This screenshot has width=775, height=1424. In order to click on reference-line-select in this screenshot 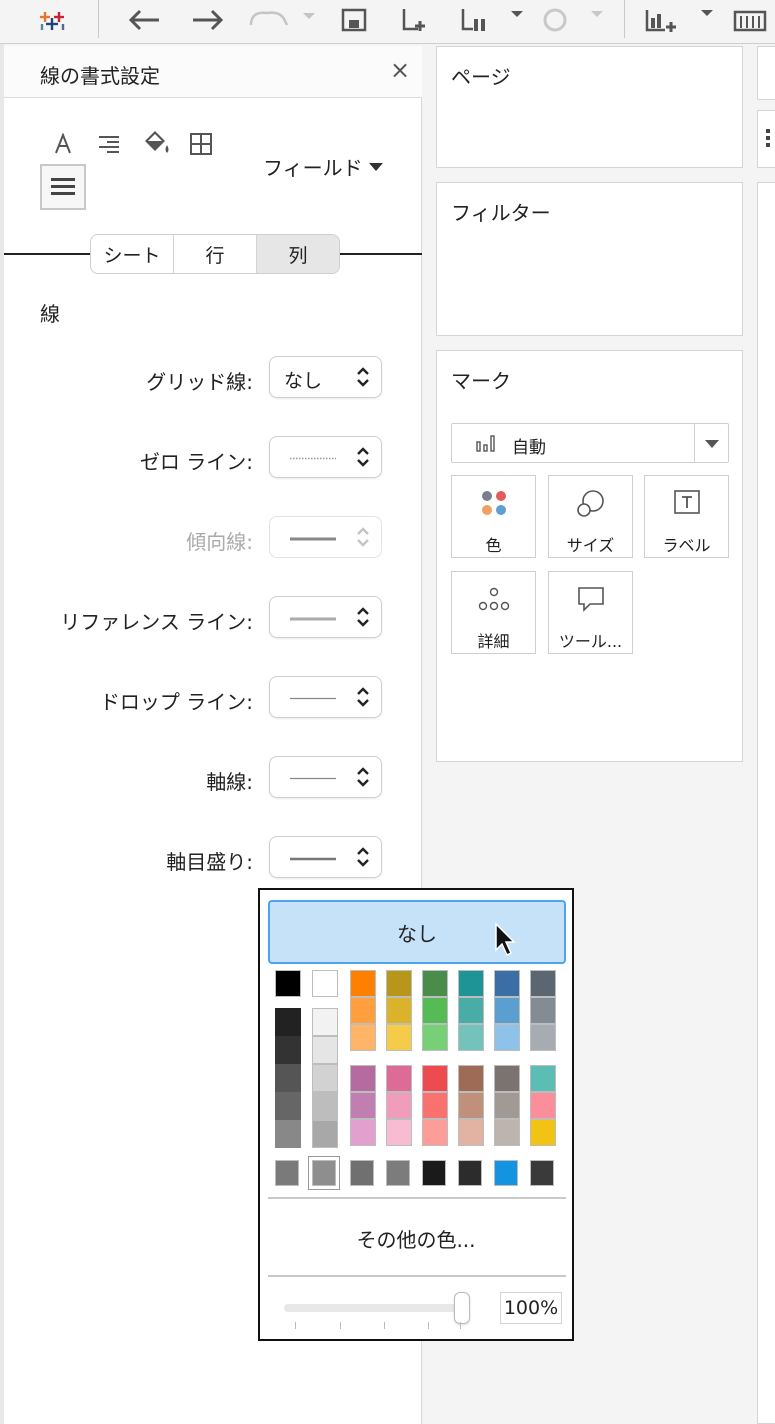, I will do `click(325, 617)`.